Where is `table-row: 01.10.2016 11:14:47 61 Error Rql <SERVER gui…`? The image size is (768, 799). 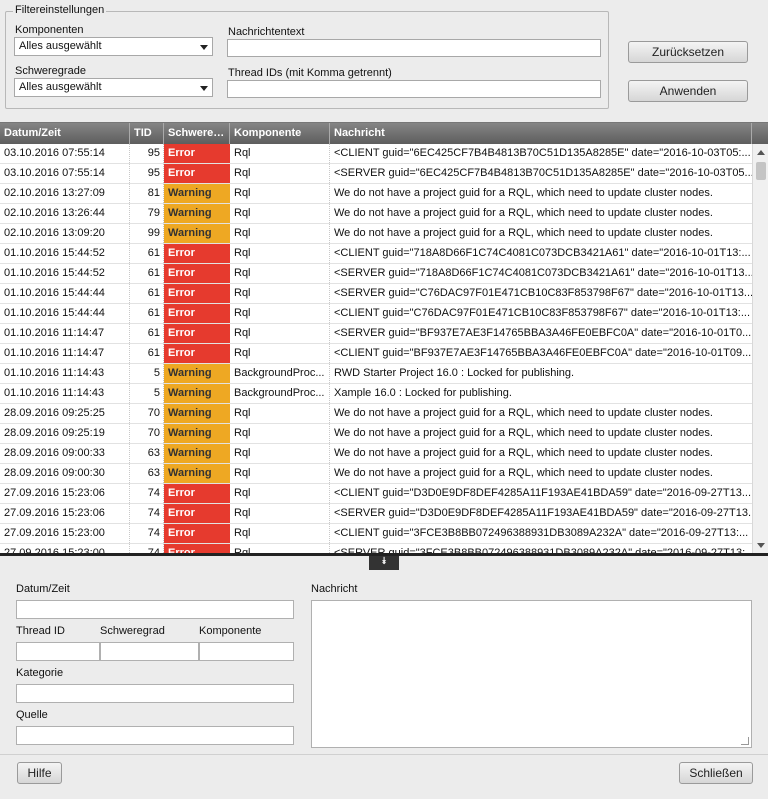 table-row: 01.10.2016 11:14:47 61 Error Rql <SERVER gui… is located at coordinates (376, 334).